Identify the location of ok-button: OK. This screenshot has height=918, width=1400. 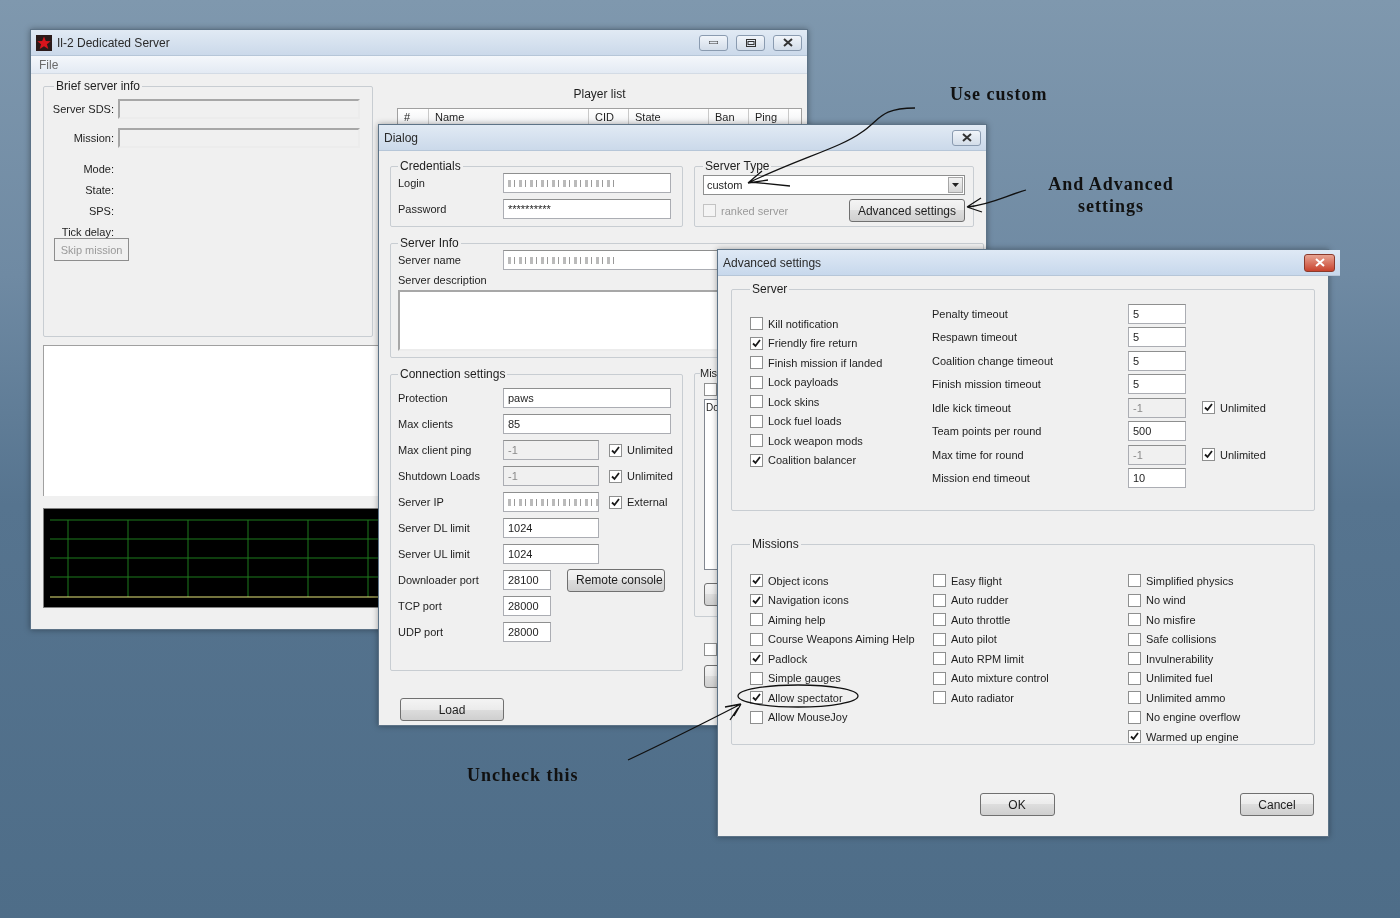
(1017, 804).